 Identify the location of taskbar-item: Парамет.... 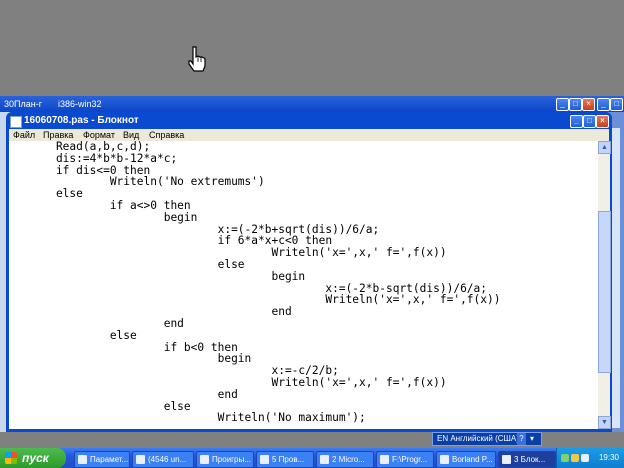
(102, 459).